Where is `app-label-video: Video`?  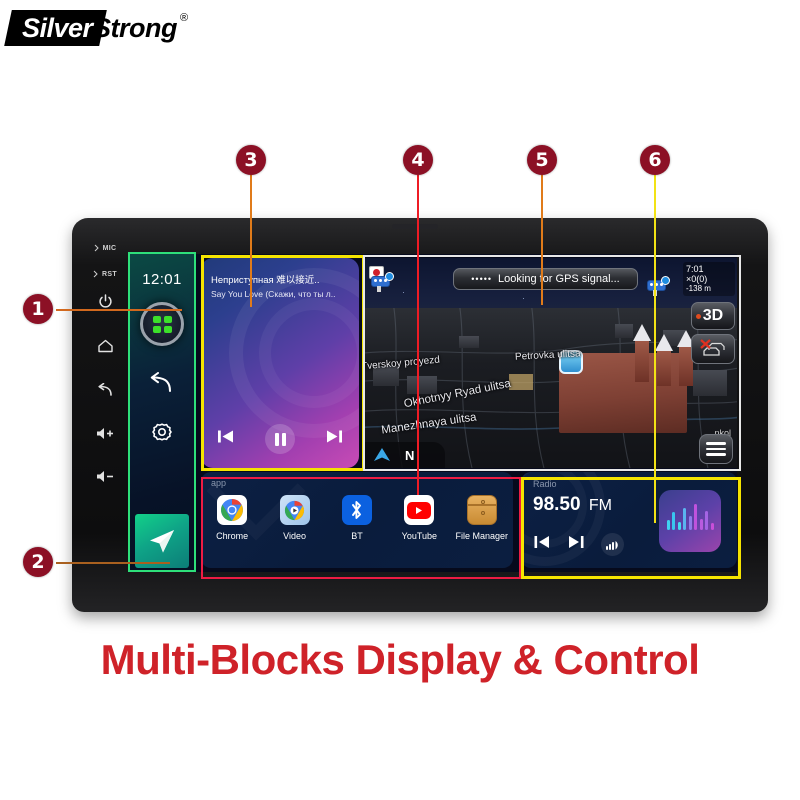 app-label-video: Video is located at coordinates (294, 536).